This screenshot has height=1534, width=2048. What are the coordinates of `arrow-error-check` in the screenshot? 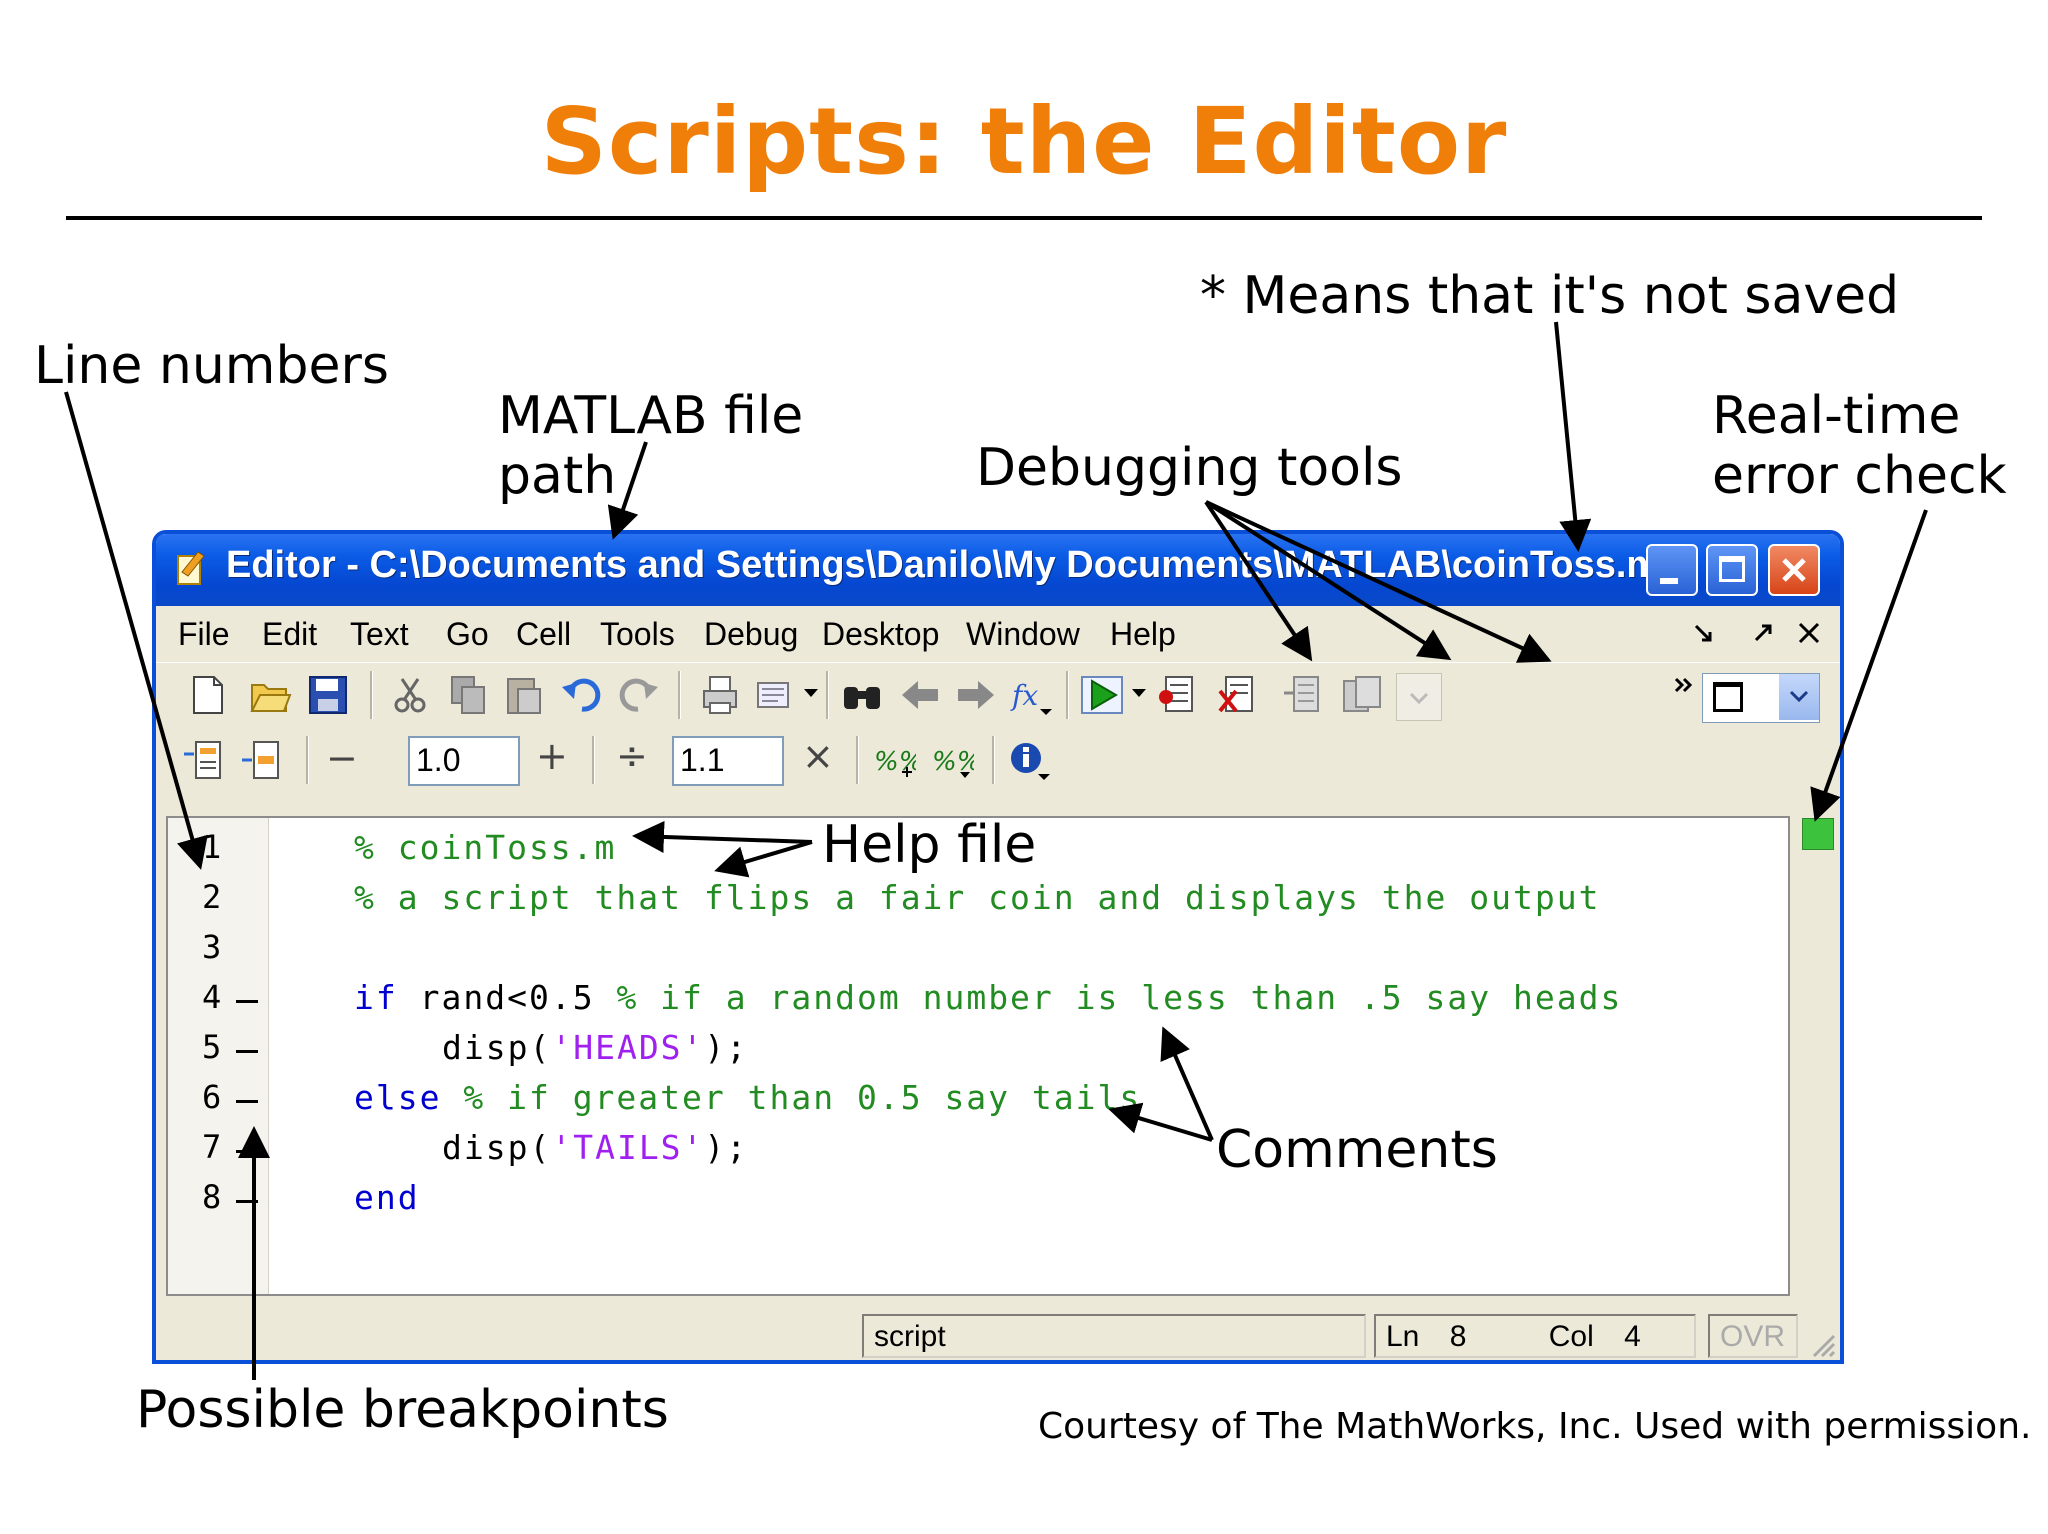 It's located at (1869, 665).